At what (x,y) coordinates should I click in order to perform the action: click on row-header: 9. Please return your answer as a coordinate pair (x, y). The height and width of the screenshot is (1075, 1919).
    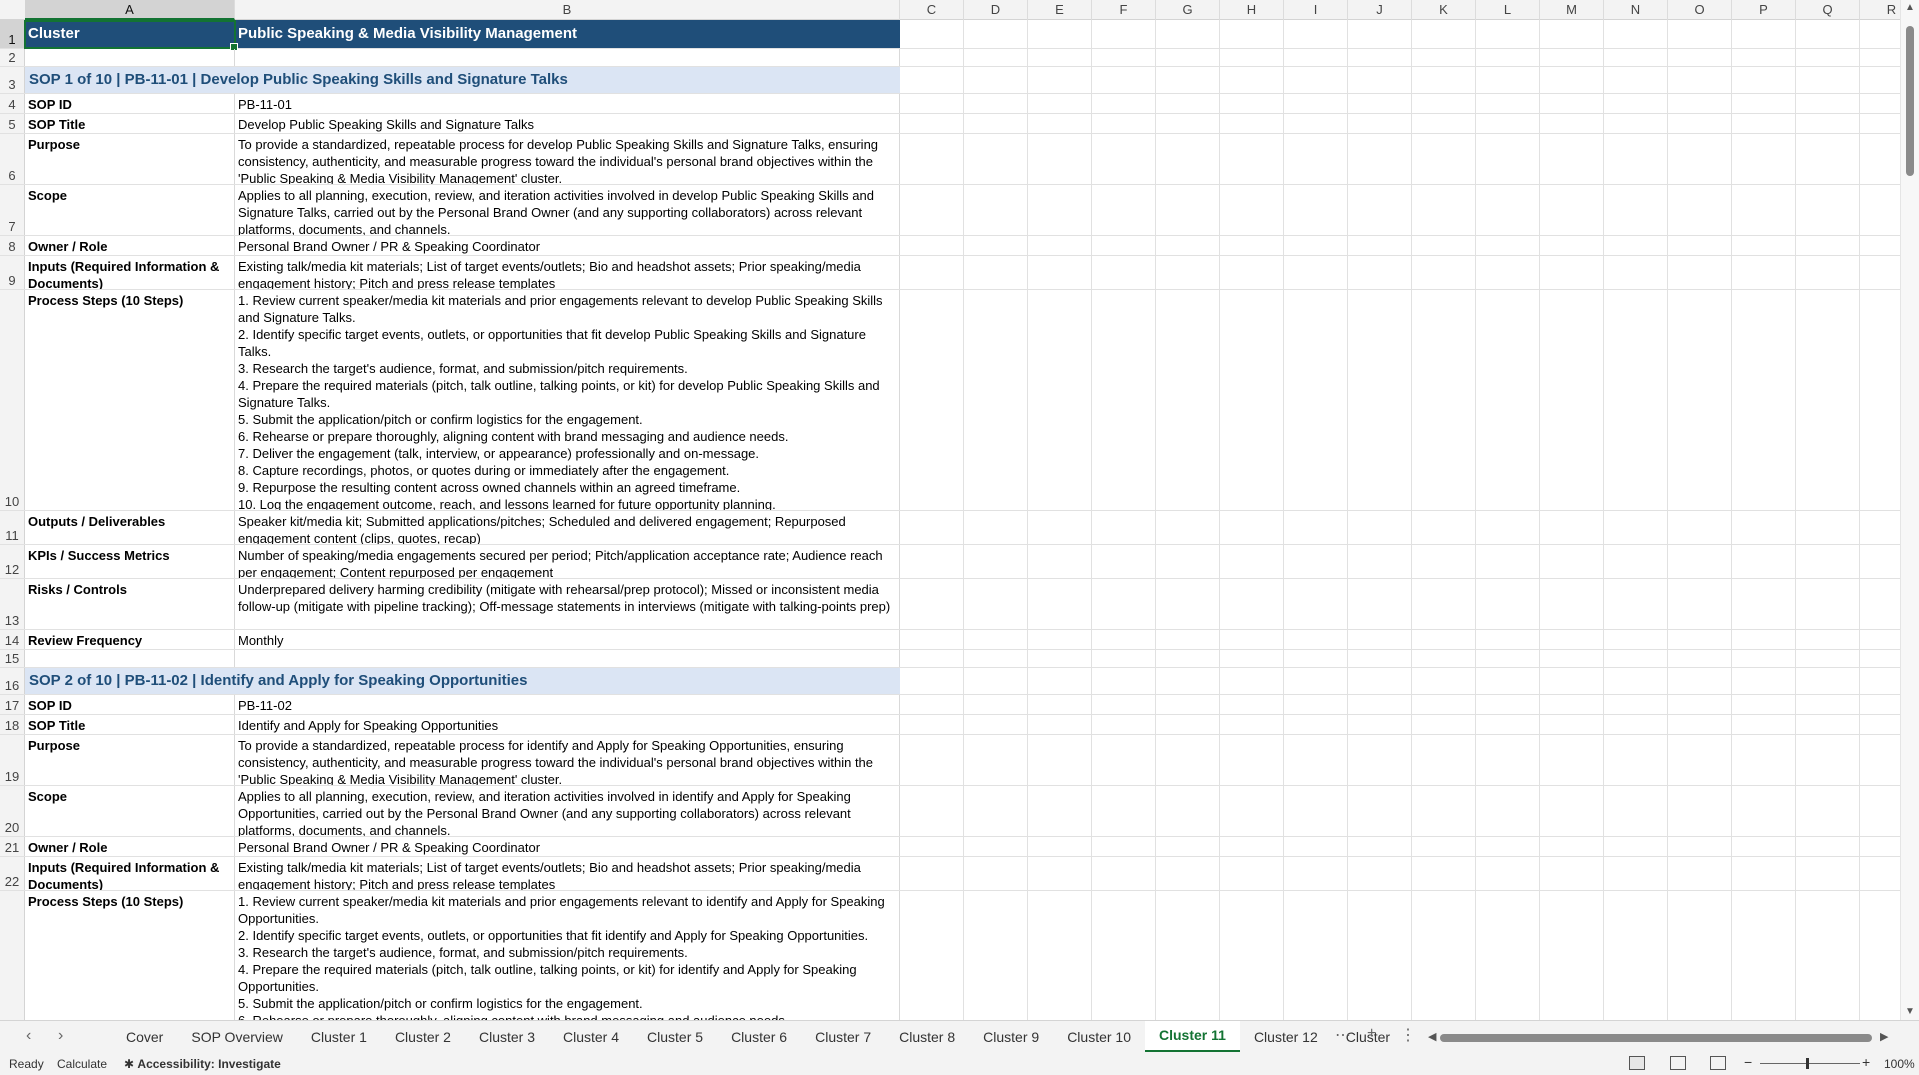
    Looking at the image, I should click on (12, 272).